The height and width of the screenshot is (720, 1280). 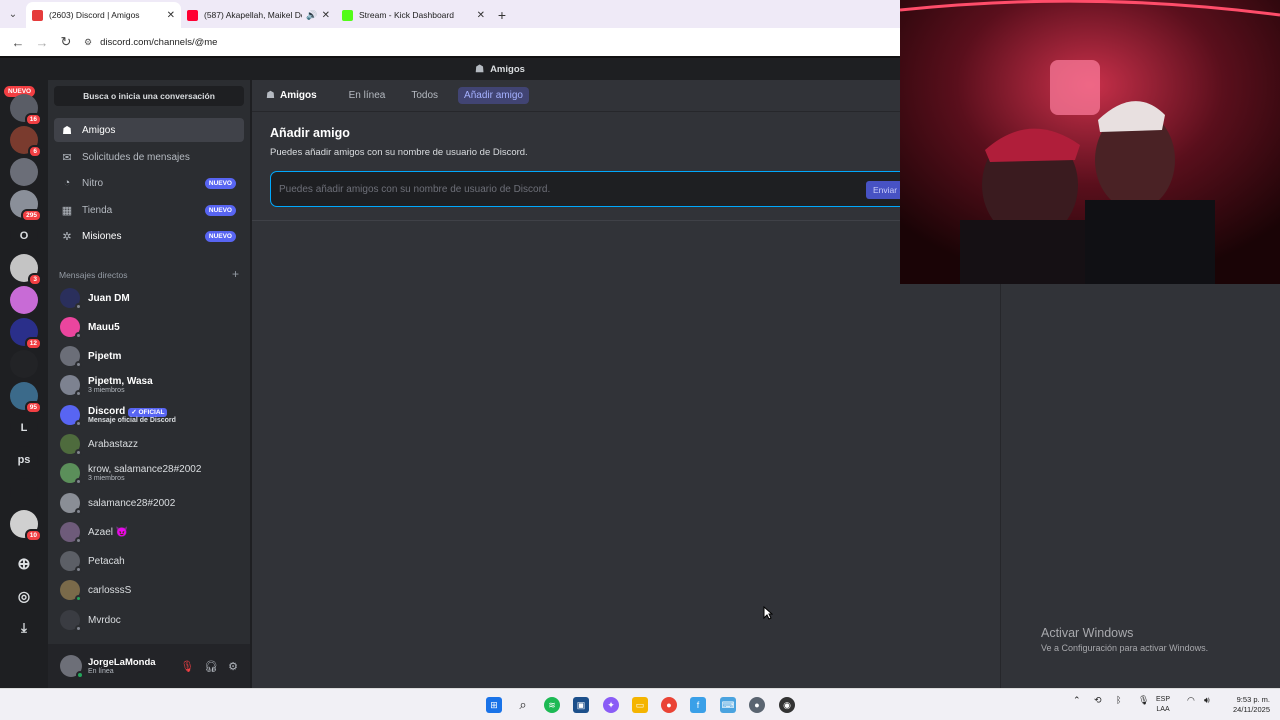 I want to click on explore-compass-icon: ◎, so click(x=24, y=596).